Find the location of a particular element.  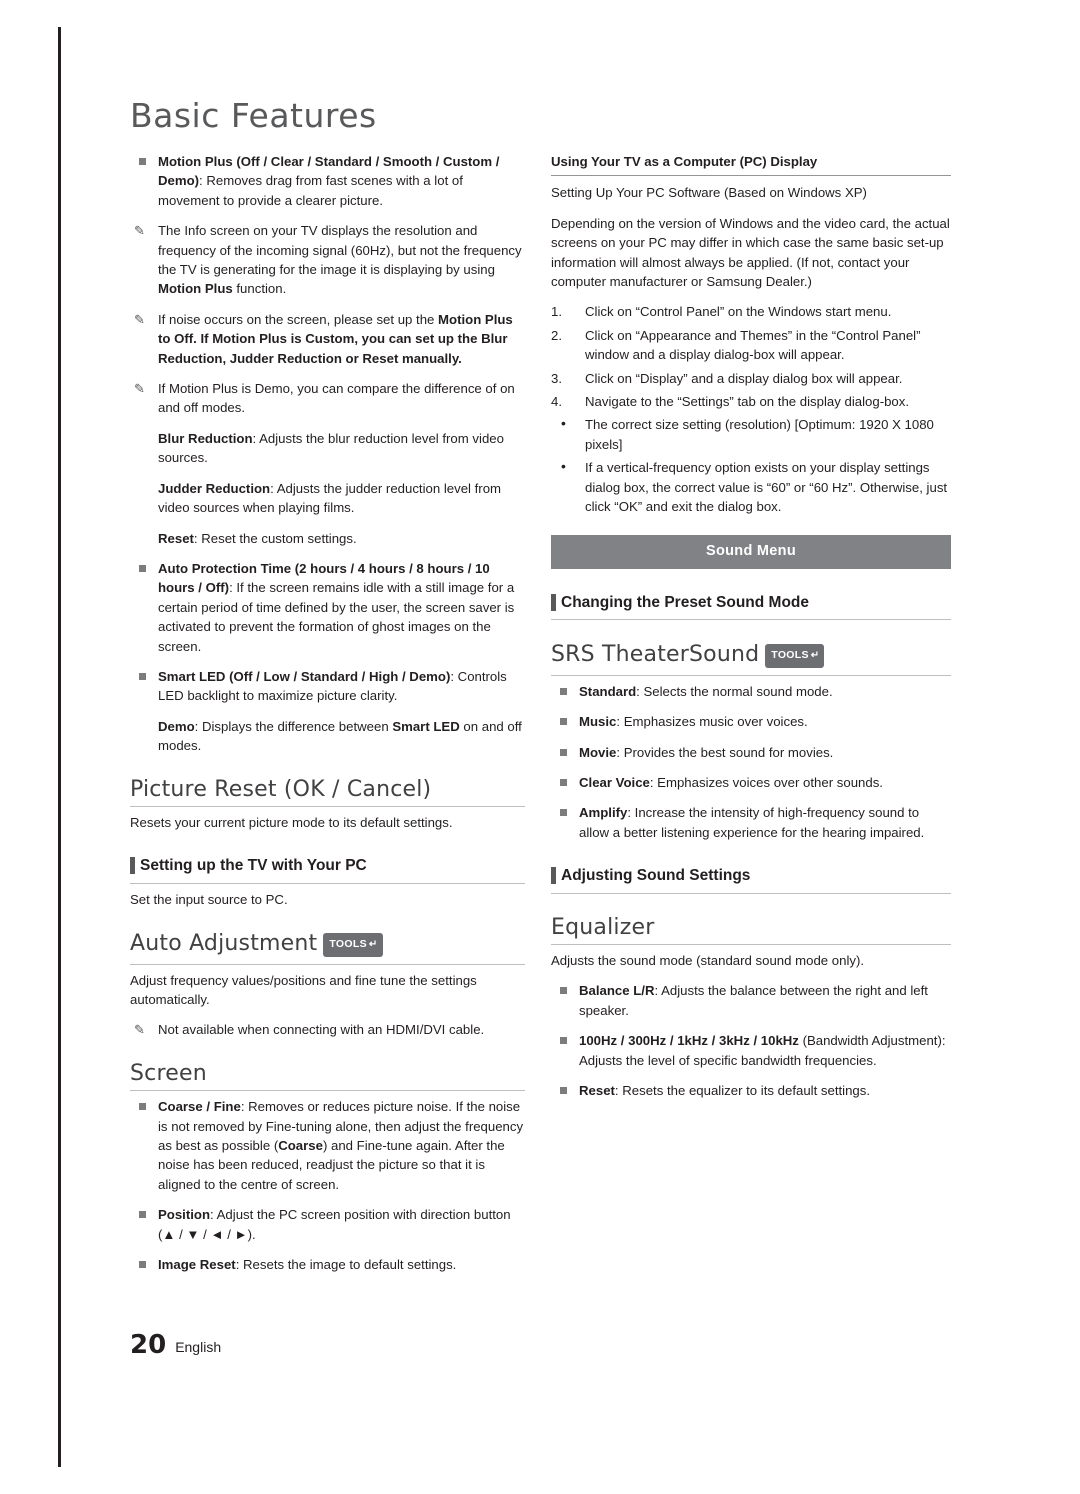

para-setting-up-tv: Set the input source to PC. is located at coordinates (209, 899).